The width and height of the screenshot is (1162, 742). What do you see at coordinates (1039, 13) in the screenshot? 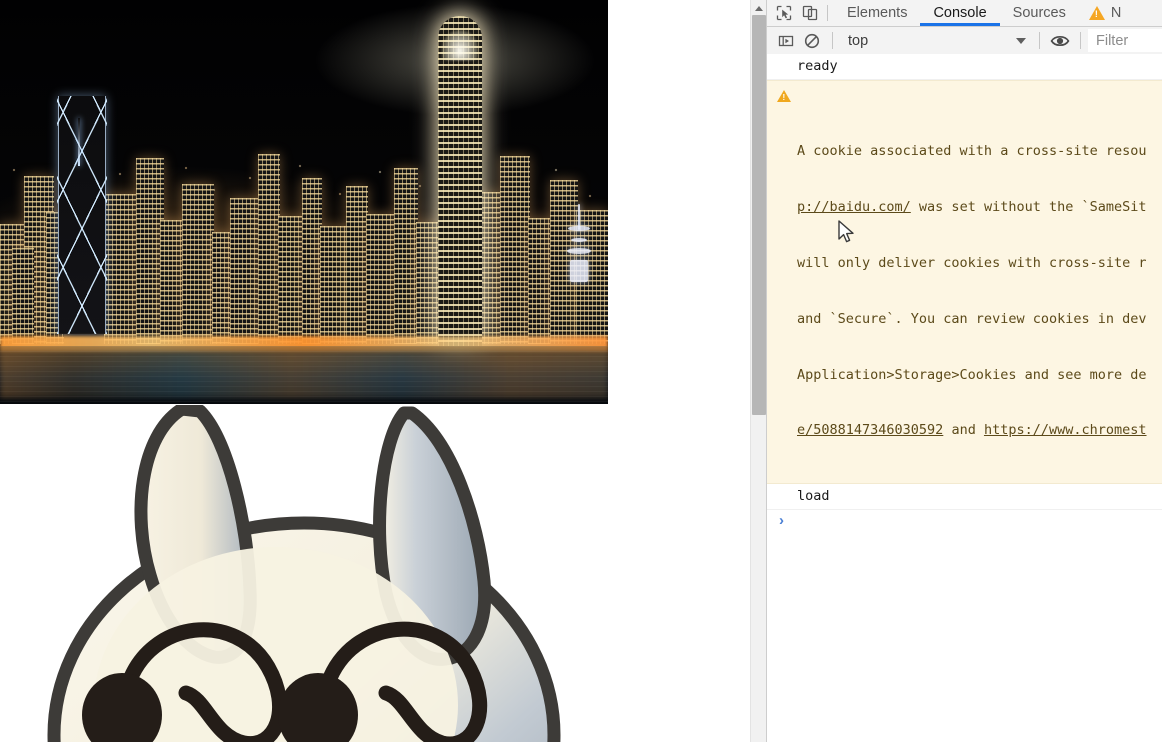
I see `tab-sources: Sources` at bounding box center [1039, 13].